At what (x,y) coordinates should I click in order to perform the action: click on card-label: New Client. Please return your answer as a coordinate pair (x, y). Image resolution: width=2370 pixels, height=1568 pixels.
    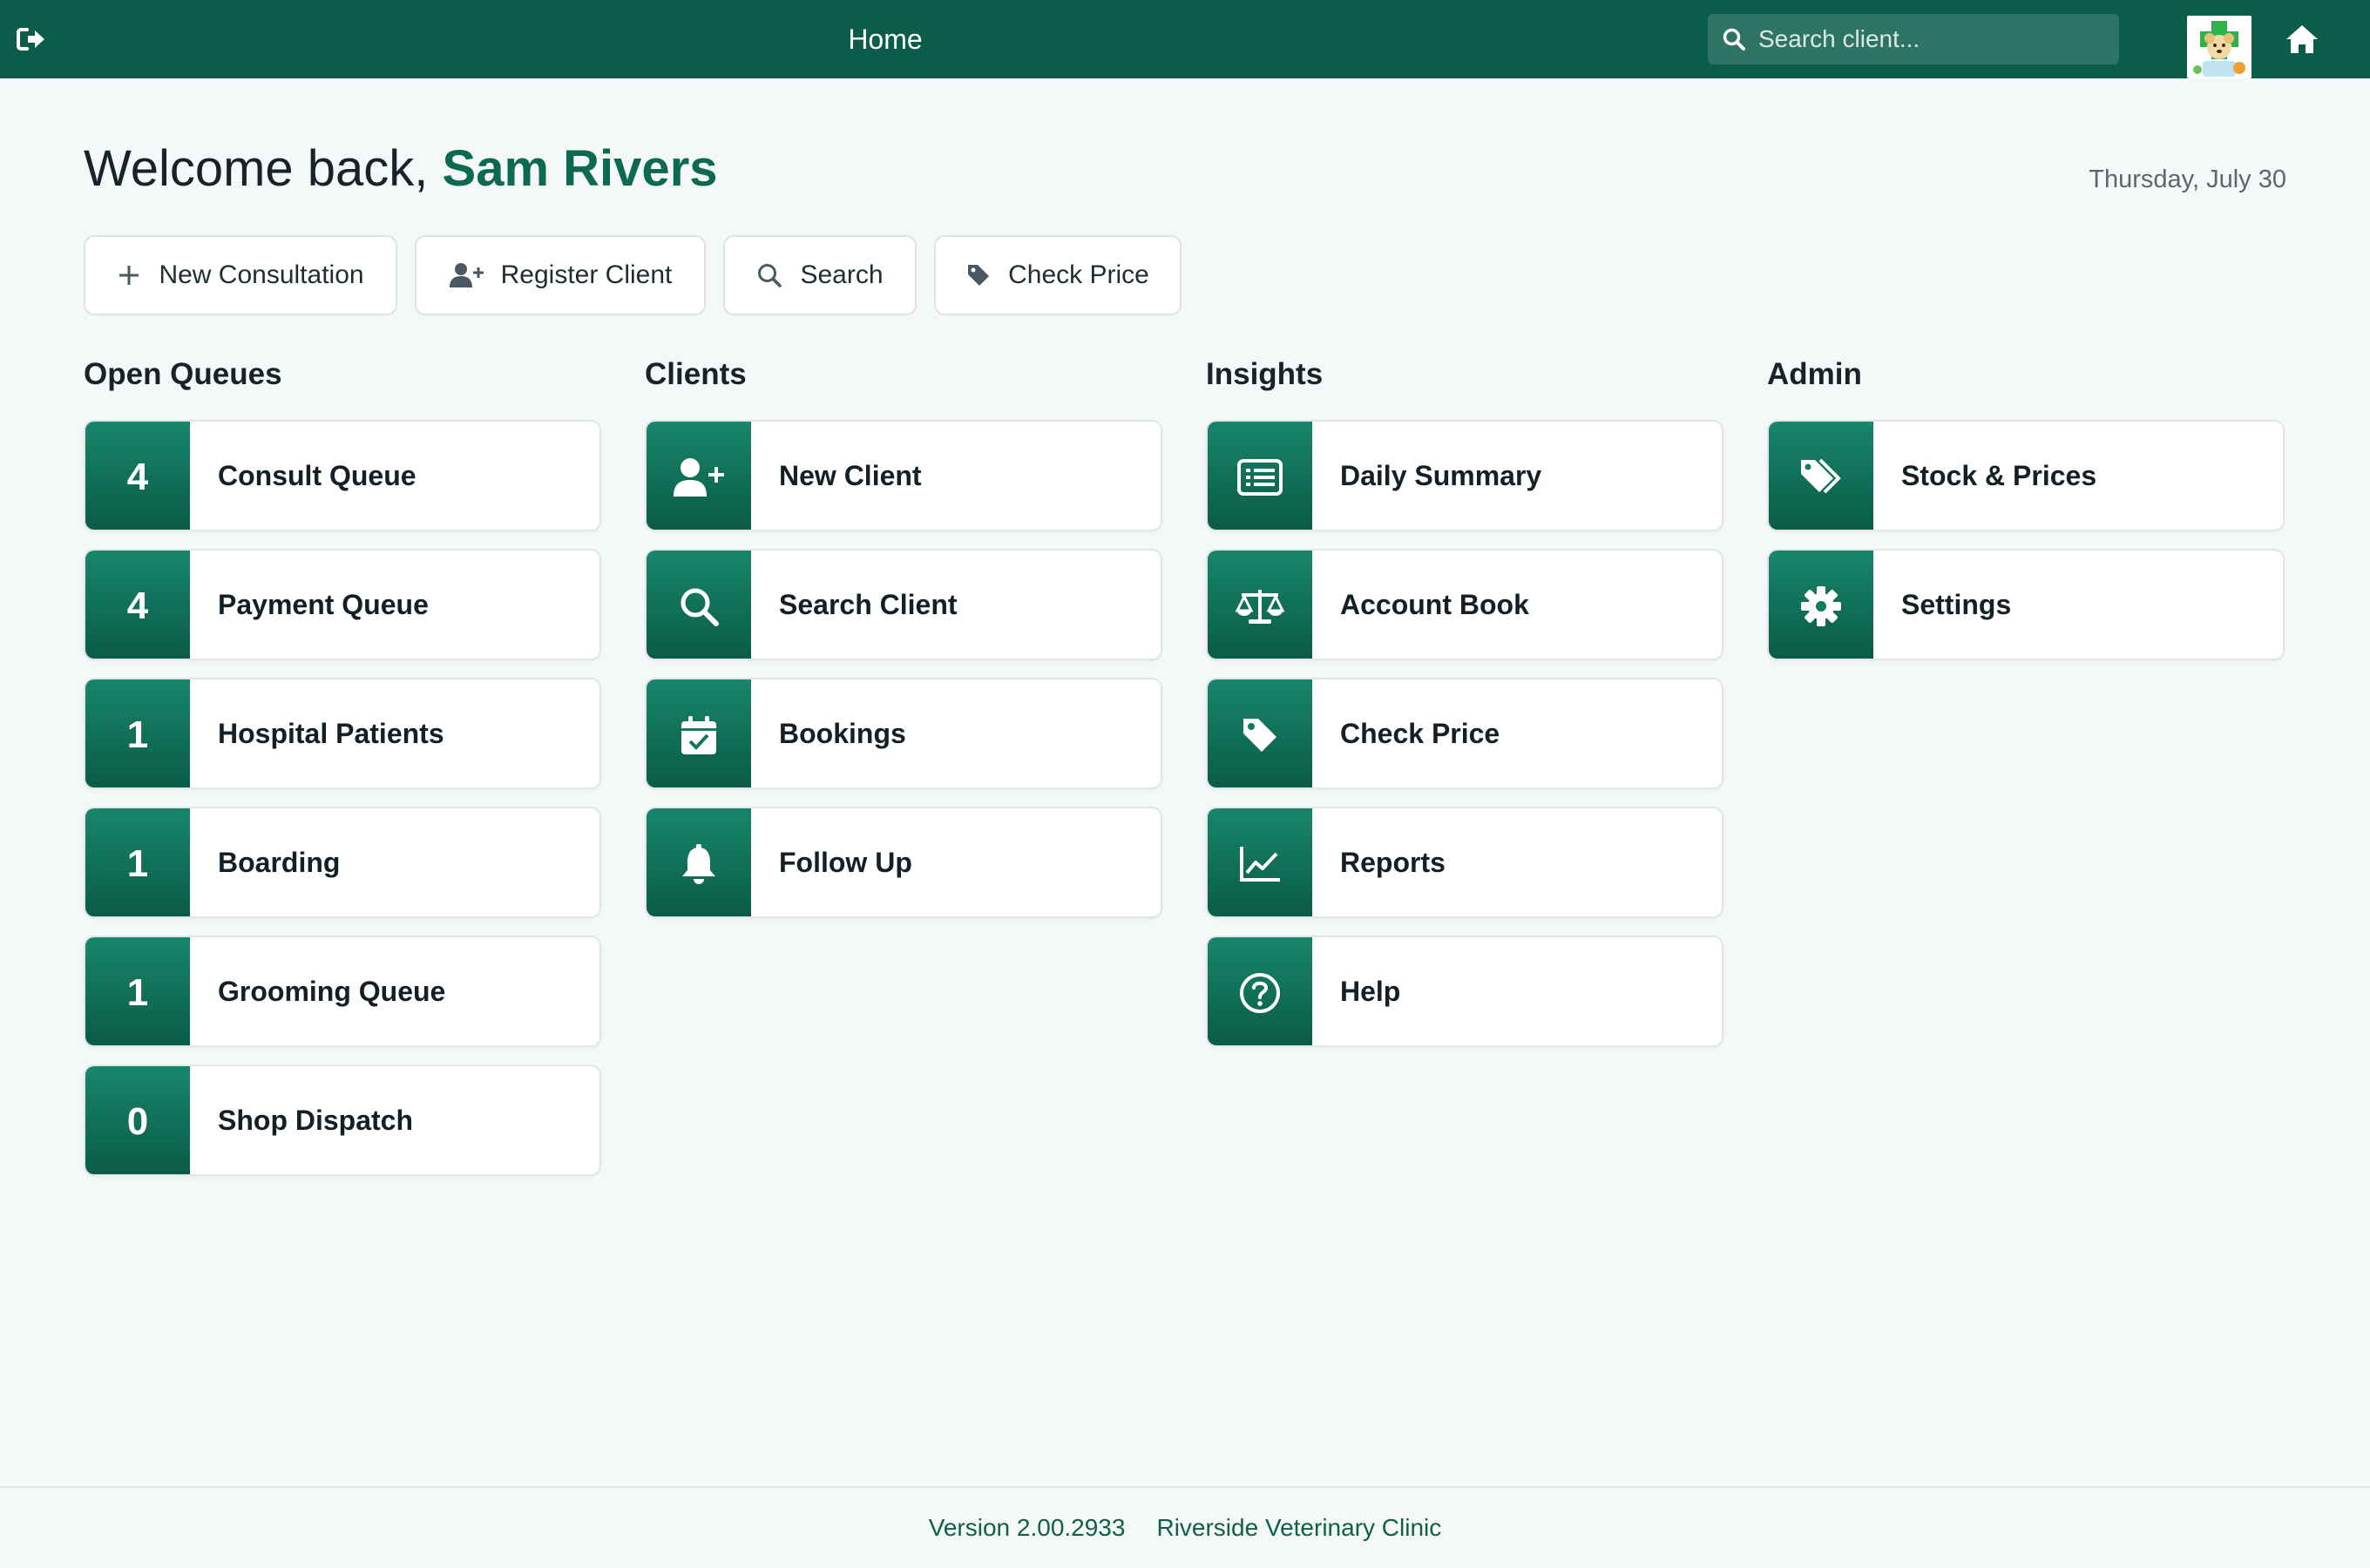
    Looking at the image, I should click on (850, 475).